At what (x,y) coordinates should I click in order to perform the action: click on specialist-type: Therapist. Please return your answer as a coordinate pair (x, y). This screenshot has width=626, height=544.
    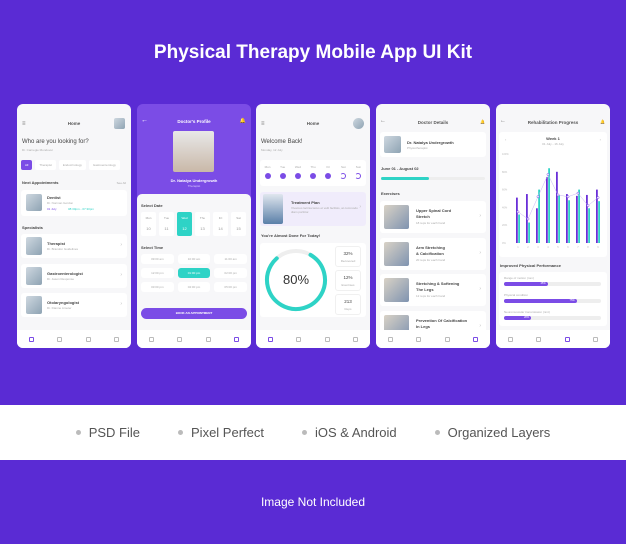
    Looking at the image, I should click on (56, 243).